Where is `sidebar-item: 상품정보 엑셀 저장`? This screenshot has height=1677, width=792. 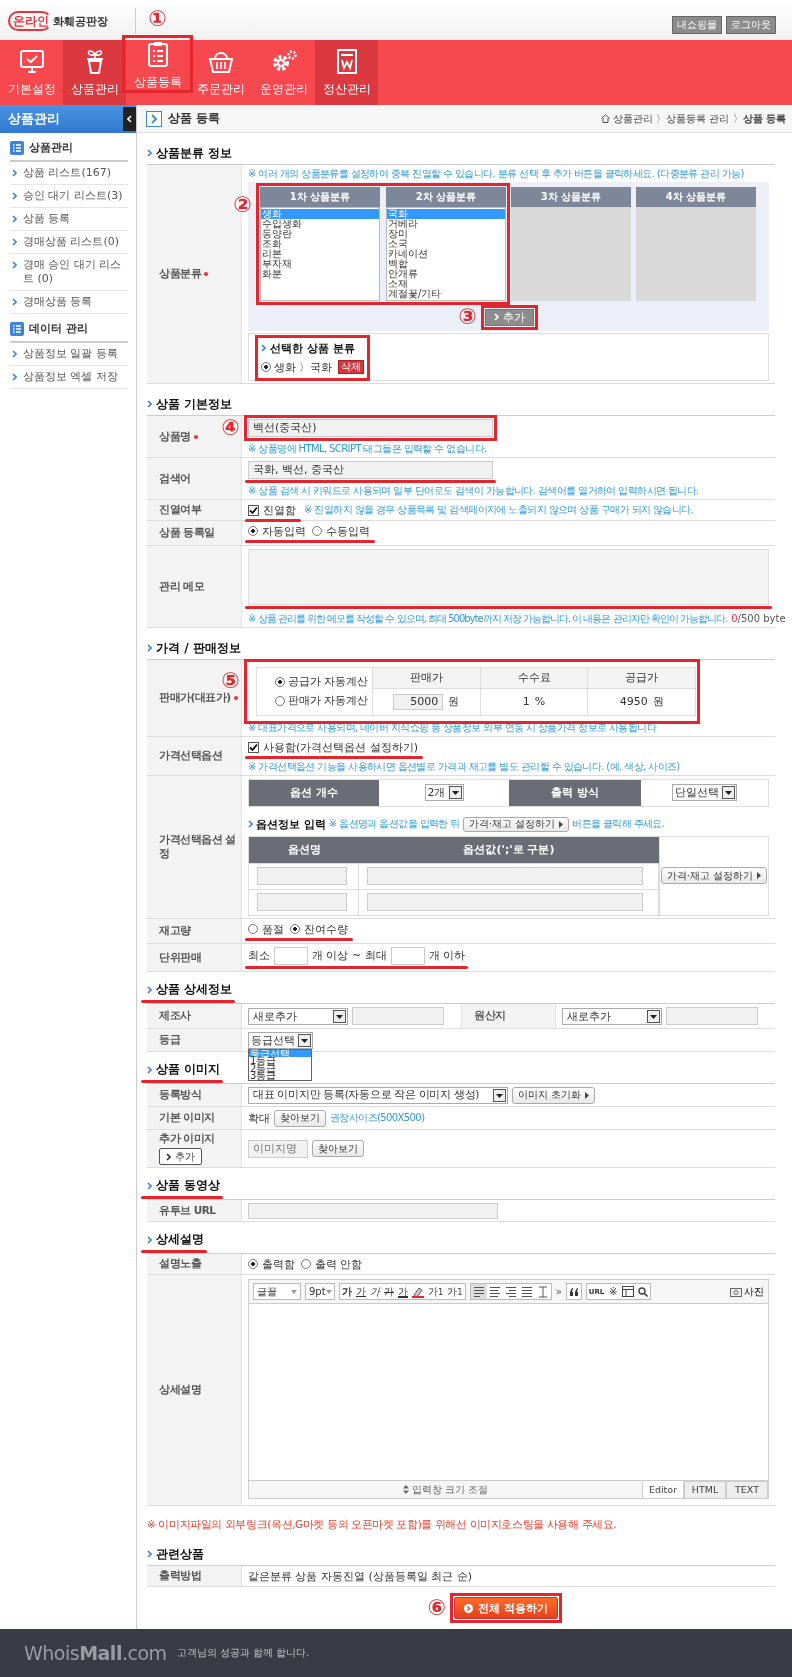
sidebar-item: 상품정보 엑셀 저장 is located at coordinates (70, 377).